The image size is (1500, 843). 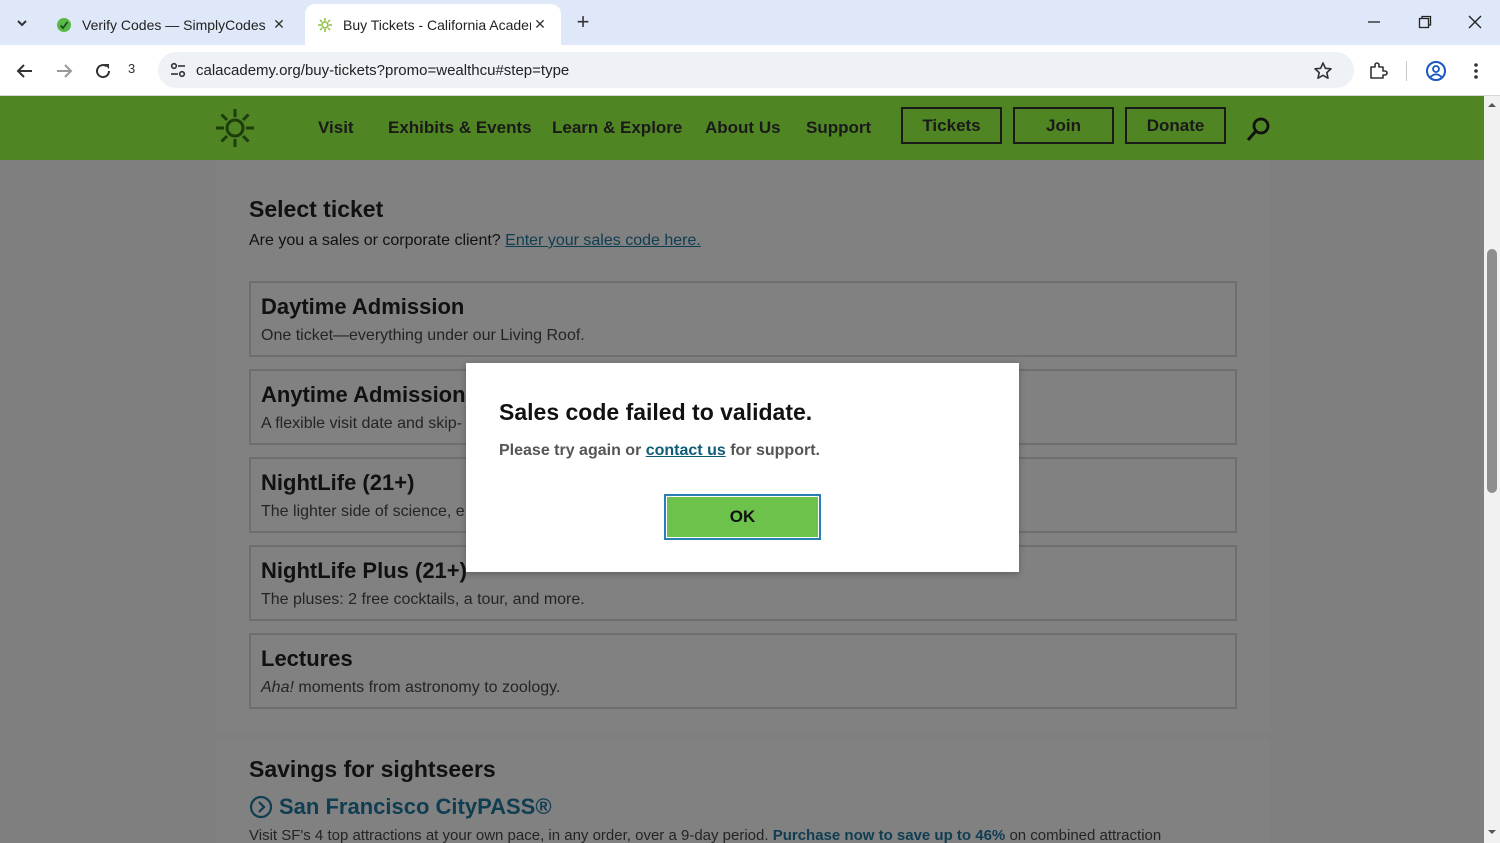 I want to click on tab-search-button, so click(x=22, y=23).